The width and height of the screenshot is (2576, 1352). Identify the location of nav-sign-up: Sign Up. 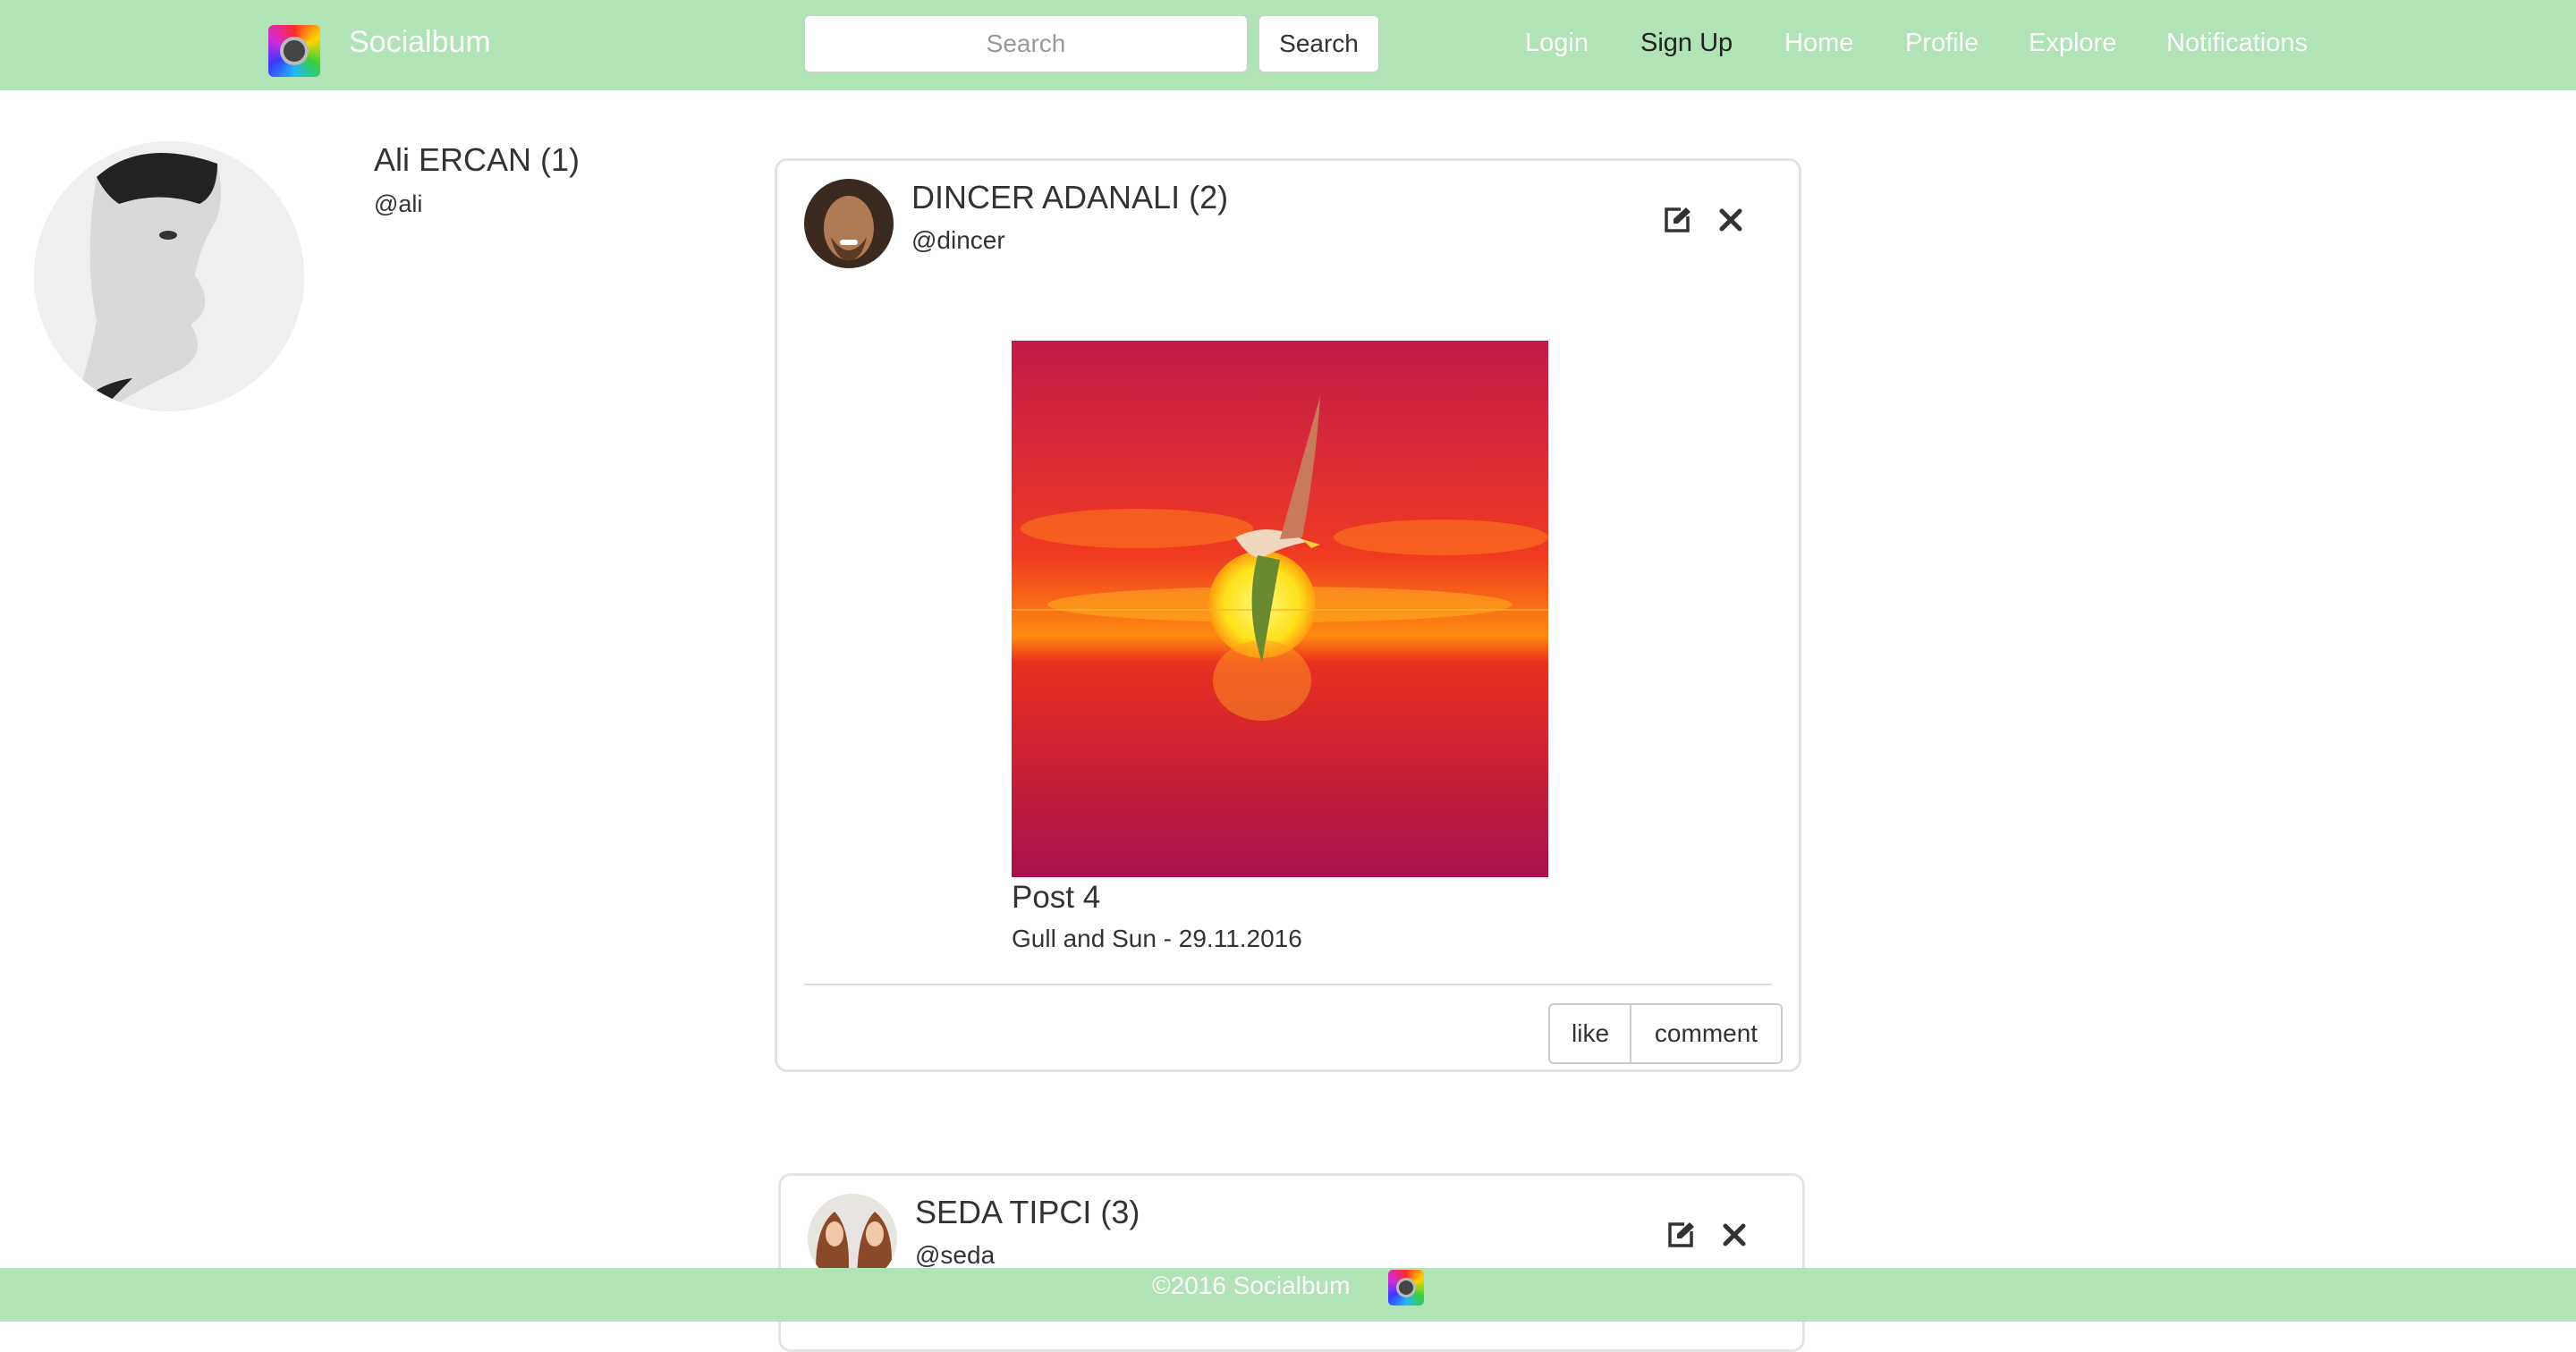
(1686, 43).